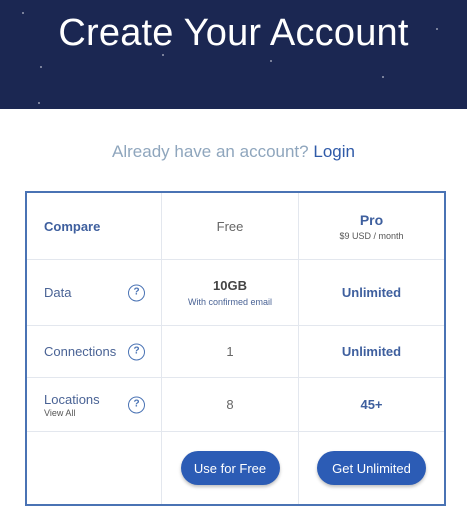 The width and height of the screenshot is (467, 525). I want to click on locations-label-group: Locations View All, so click(72, 405).